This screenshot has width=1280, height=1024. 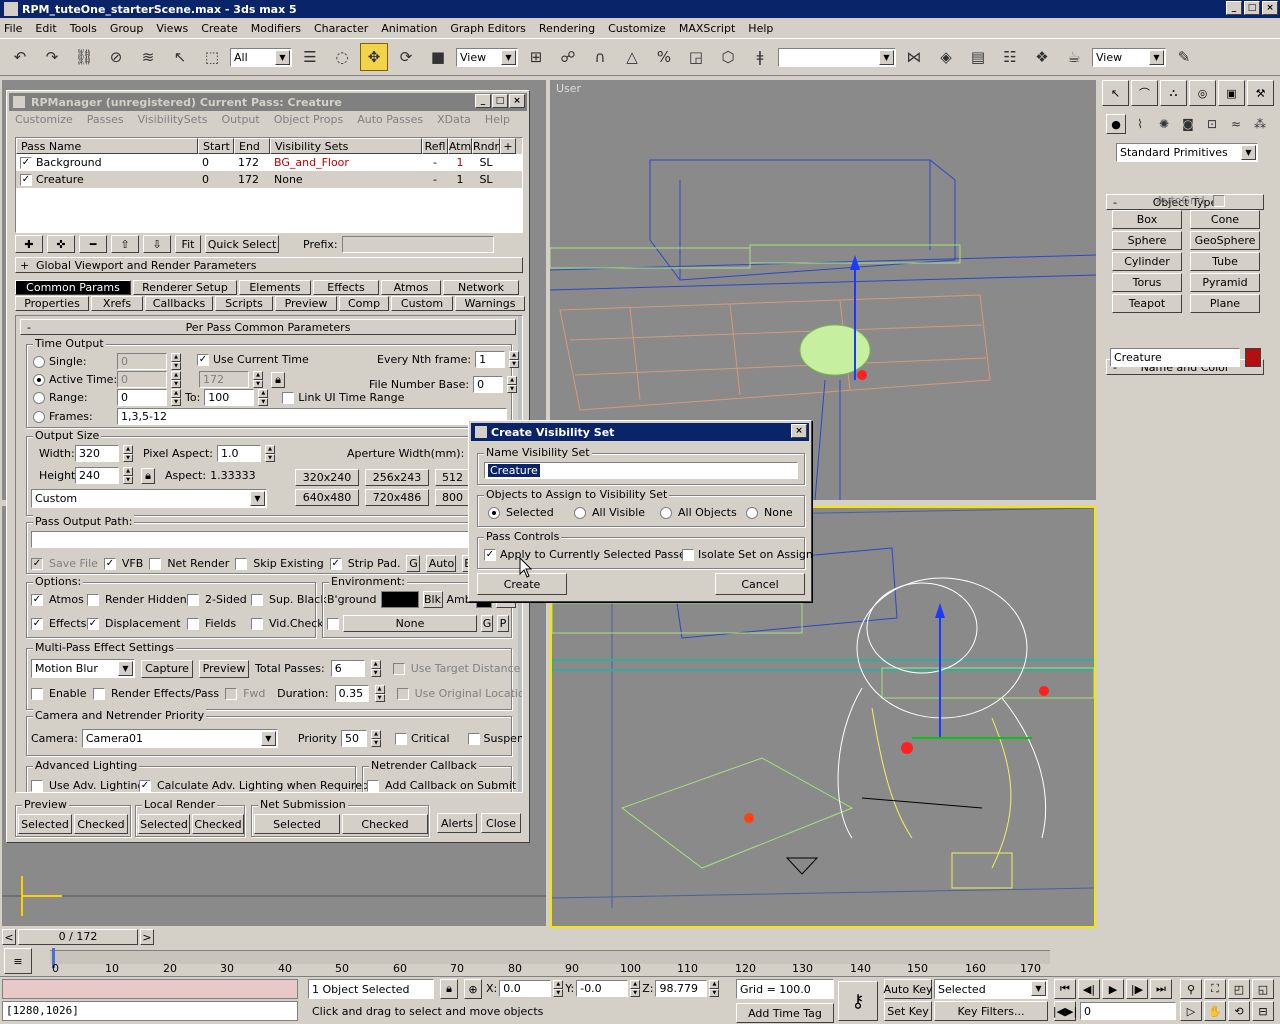 What do you see at coordinates (487, 57) in the screenshot?
I see `reference-coord-dropdown: View ▼` at bounding box center [487, 57].